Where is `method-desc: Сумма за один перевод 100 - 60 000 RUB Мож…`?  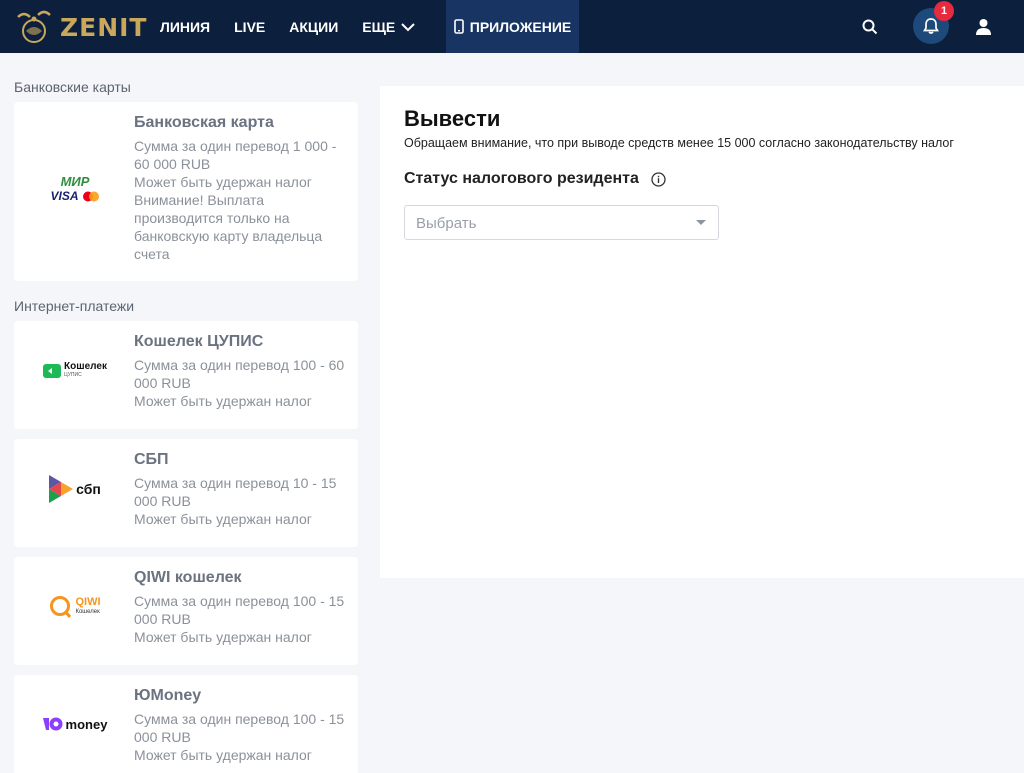 method-desc: Сумма за один перевод 100 - 60 000 RUB Мож… is located at coordinates (239, 383).